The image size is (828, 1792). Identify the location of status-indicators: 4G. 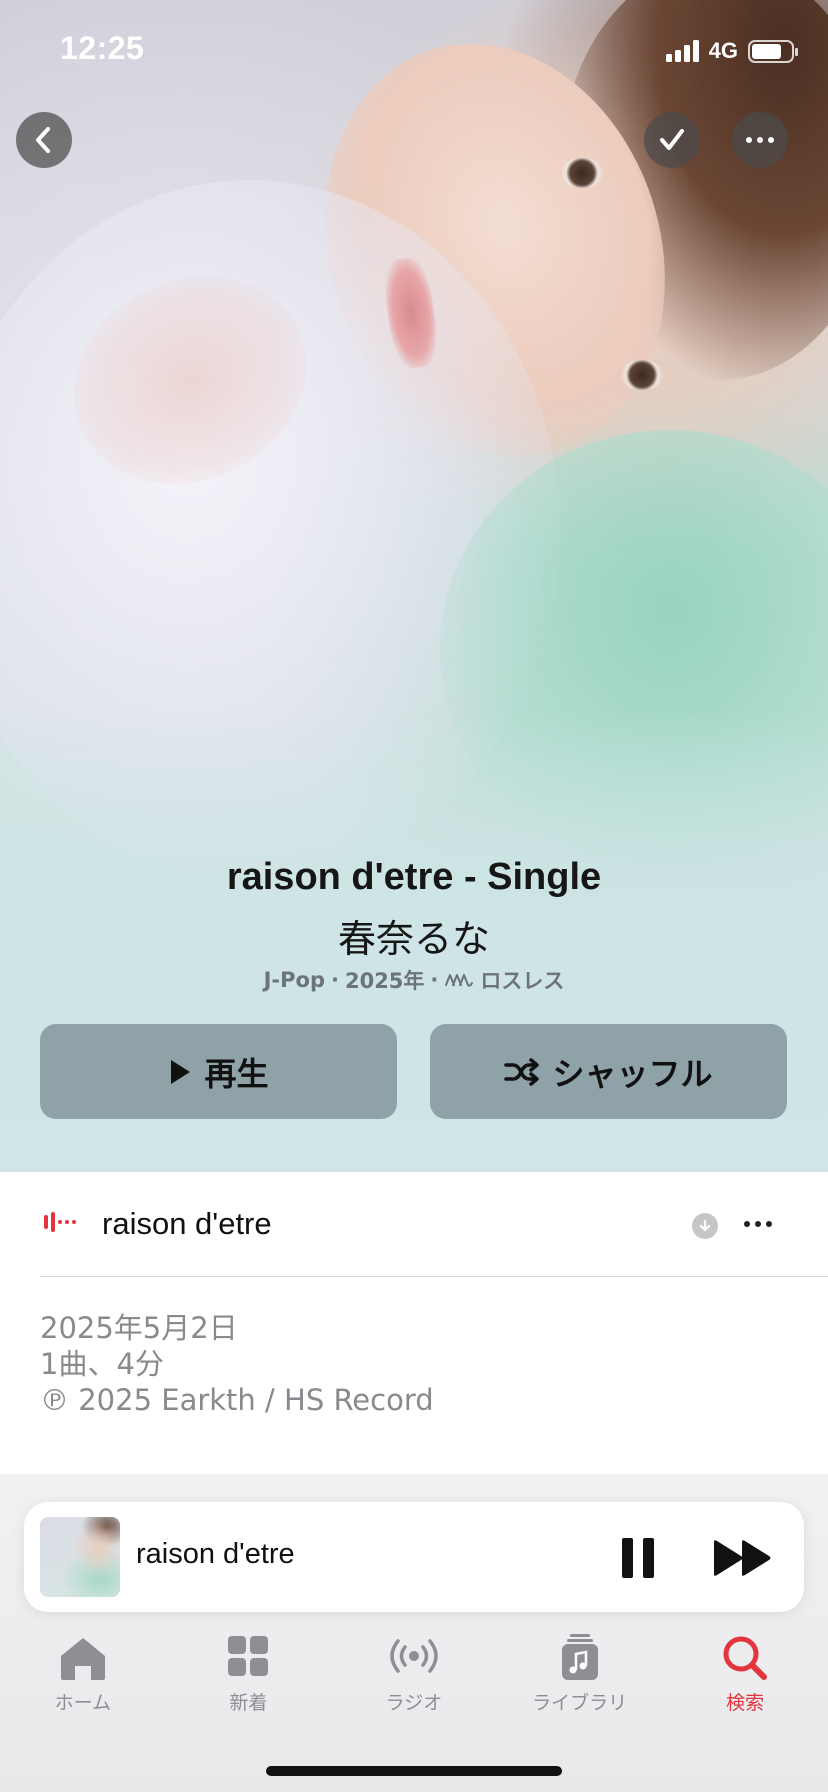
(731, 51).